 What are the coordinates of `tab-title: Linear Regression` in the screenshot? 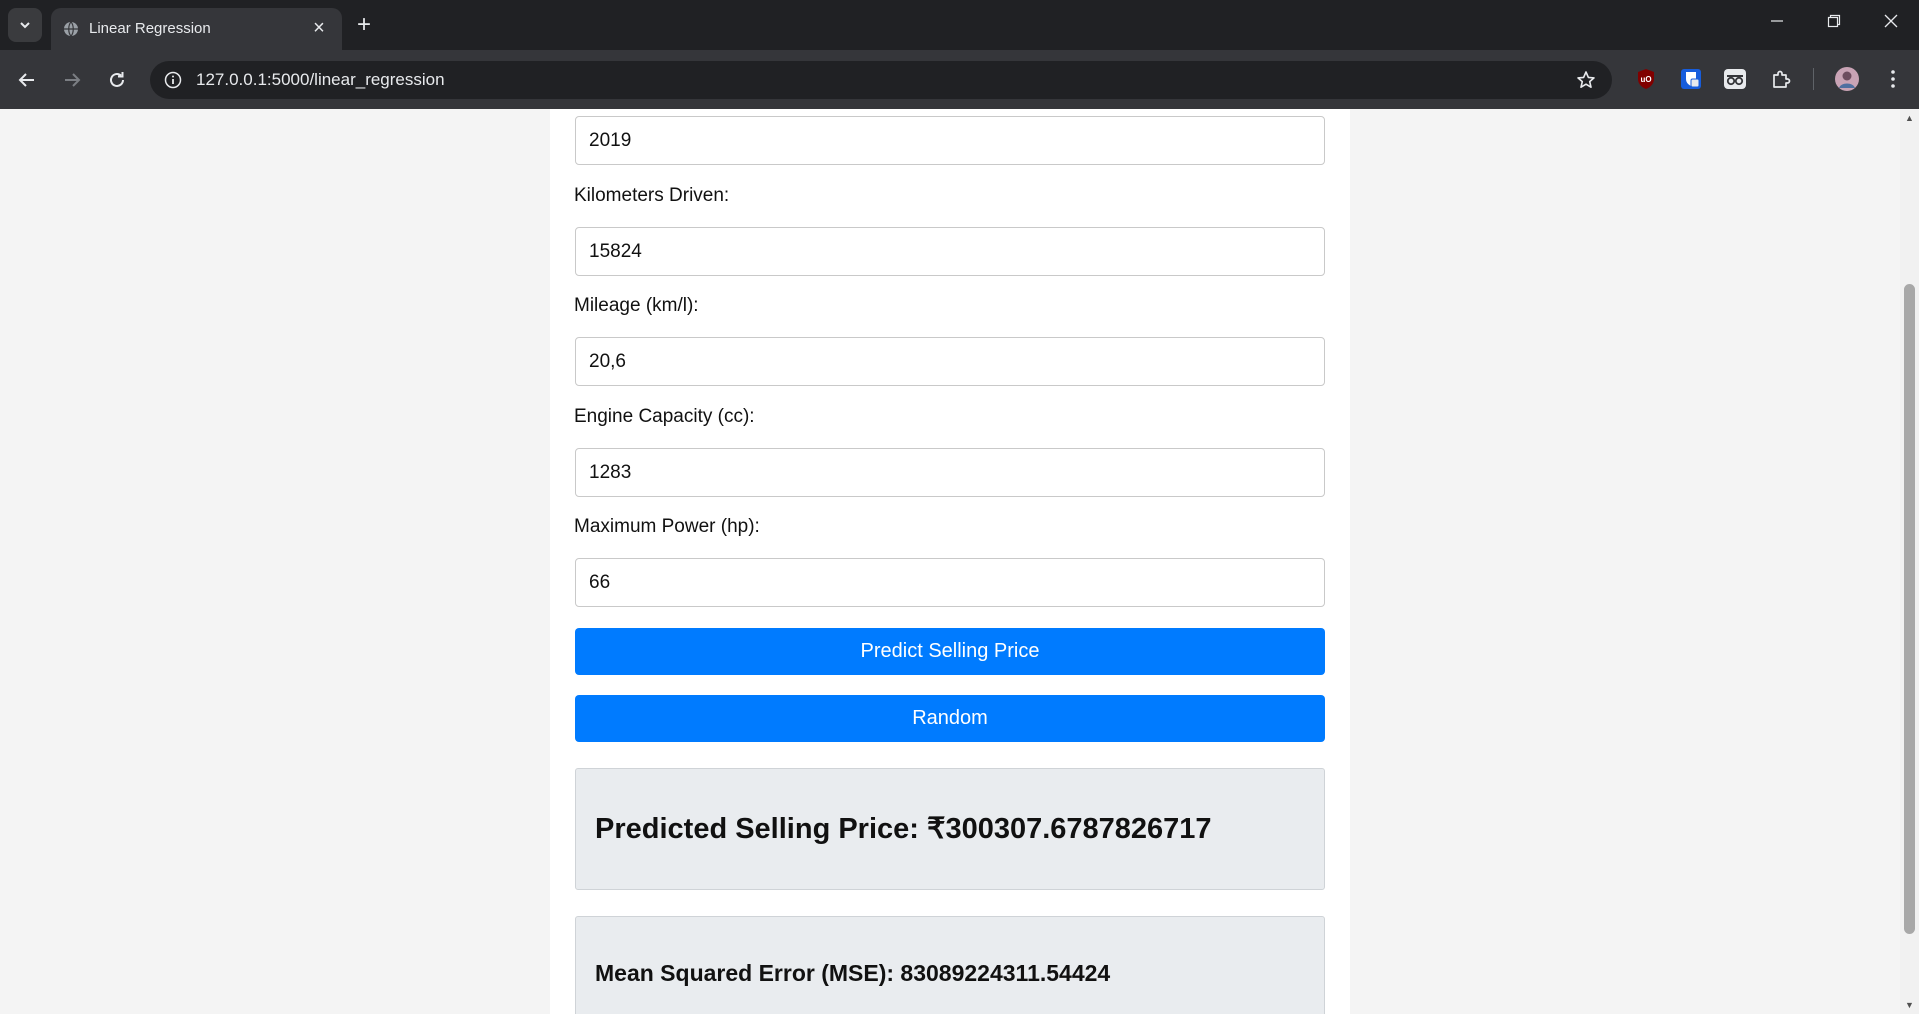 It's located at (150, 28).